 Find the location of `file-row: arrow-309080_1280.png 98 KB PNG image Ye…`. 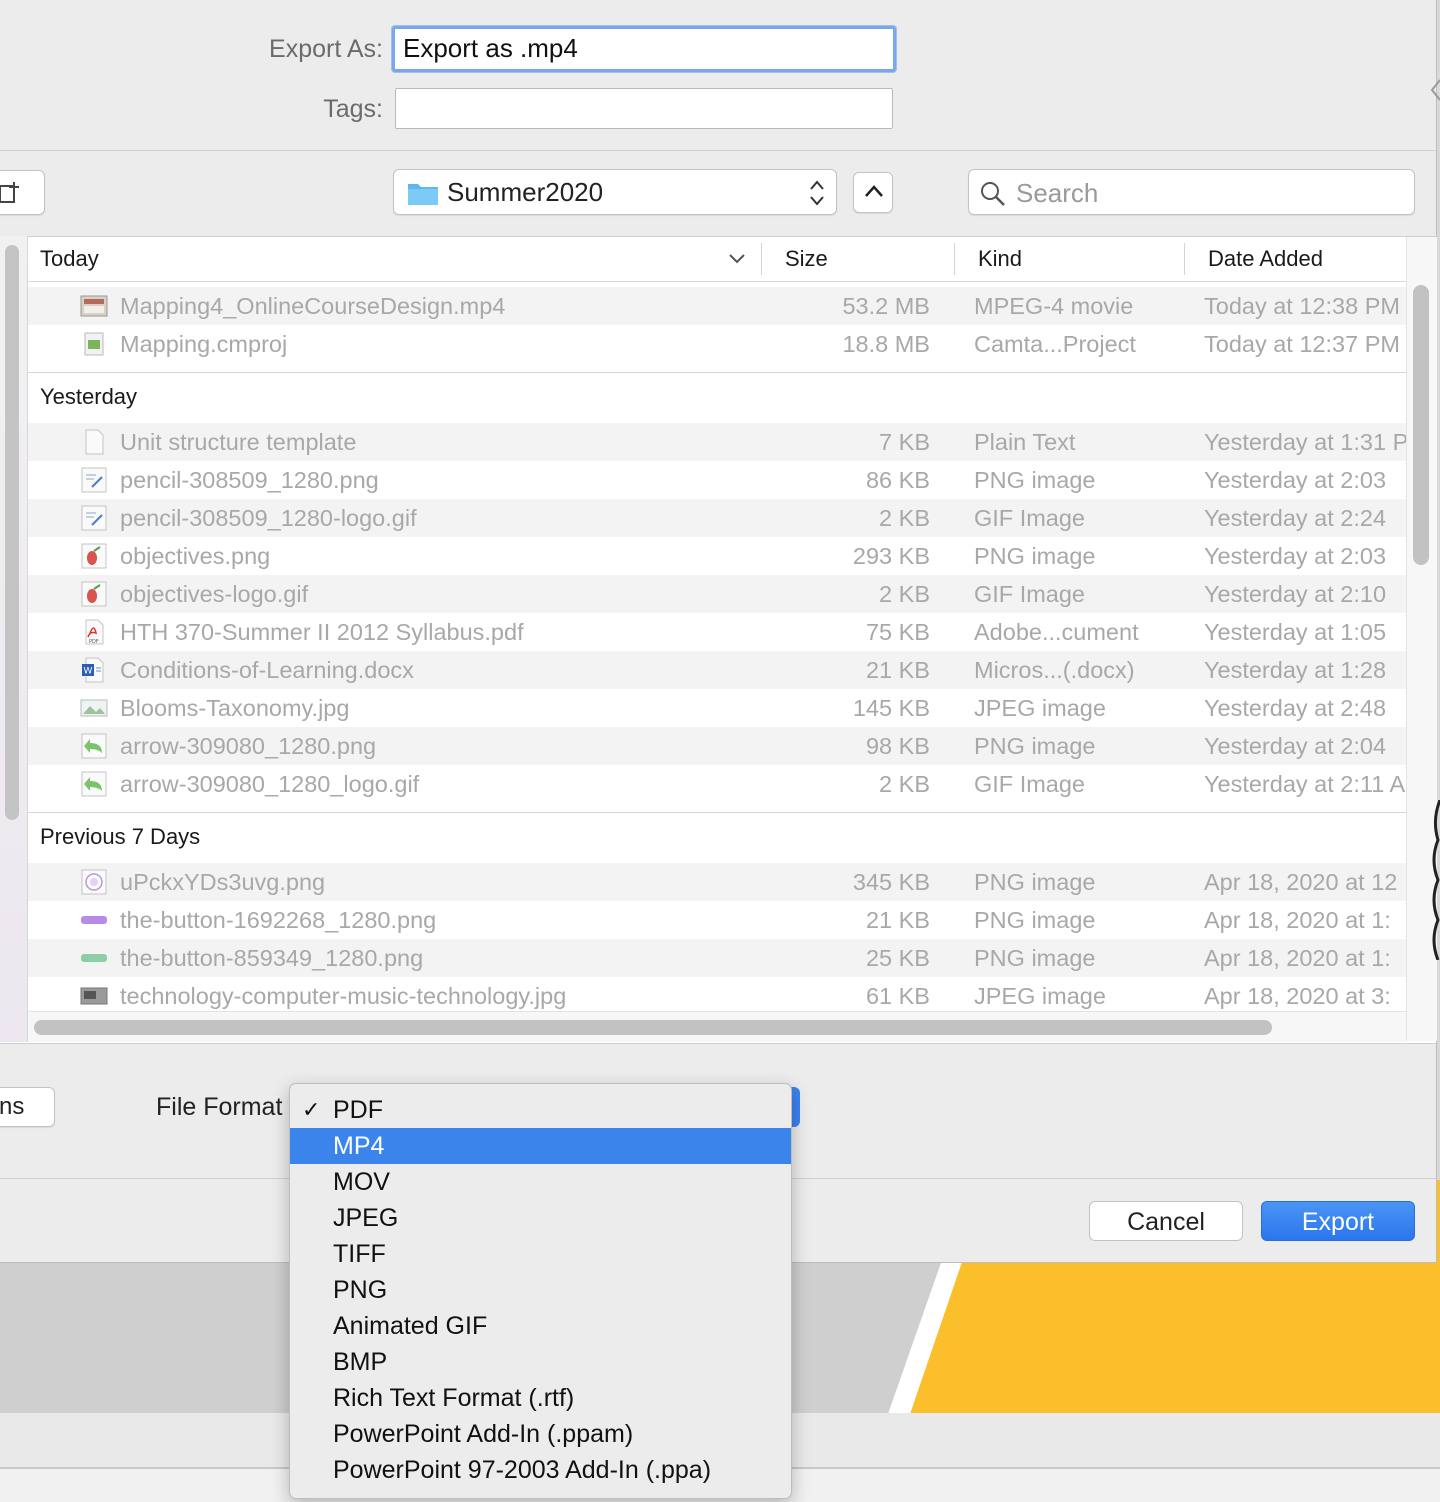

file-row: arrow-309080_1280.png 98 KB PNG image Ye… is located at coordinates (717, 746).